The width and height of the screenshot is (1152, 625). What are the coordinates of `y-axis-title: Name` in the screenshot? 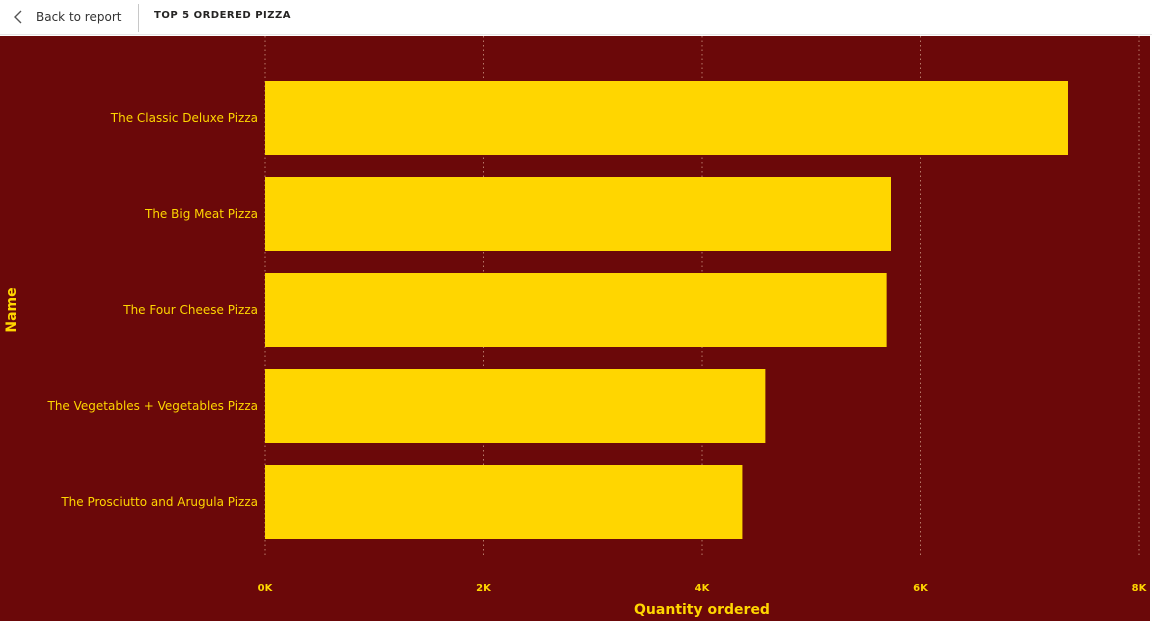 It's located at (12, 309).